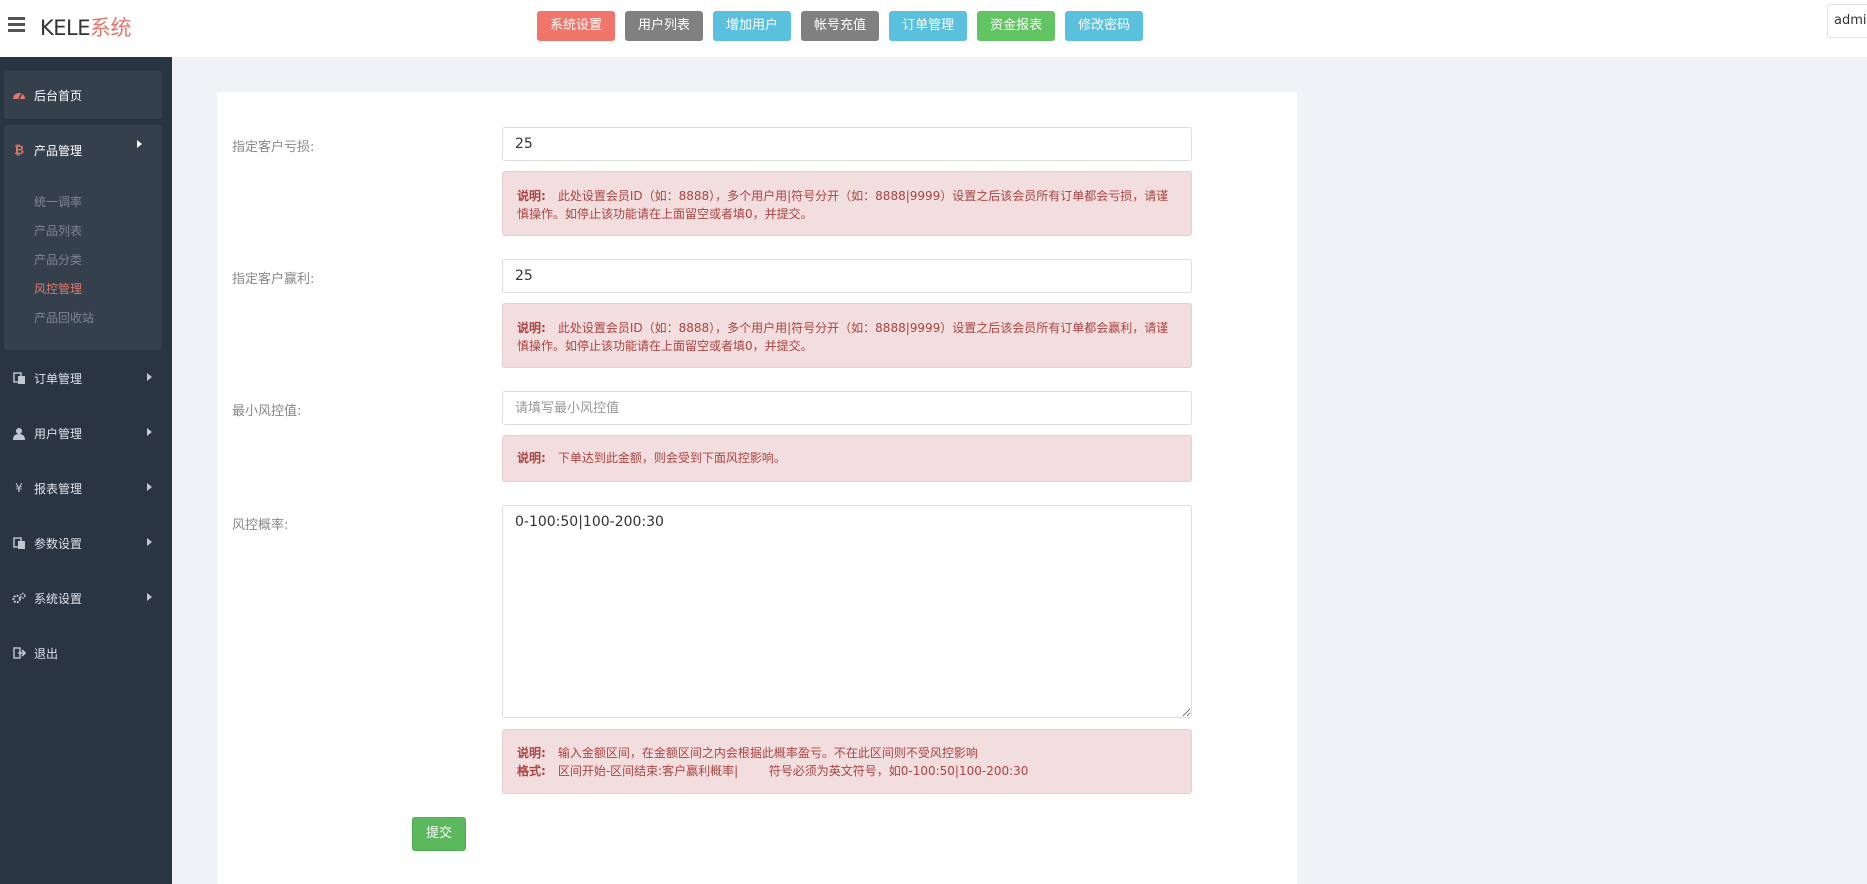 The width and height of the screenshot is (1867, 884). I want to click on sidebar-item-label: 退出, so click(46, 653).